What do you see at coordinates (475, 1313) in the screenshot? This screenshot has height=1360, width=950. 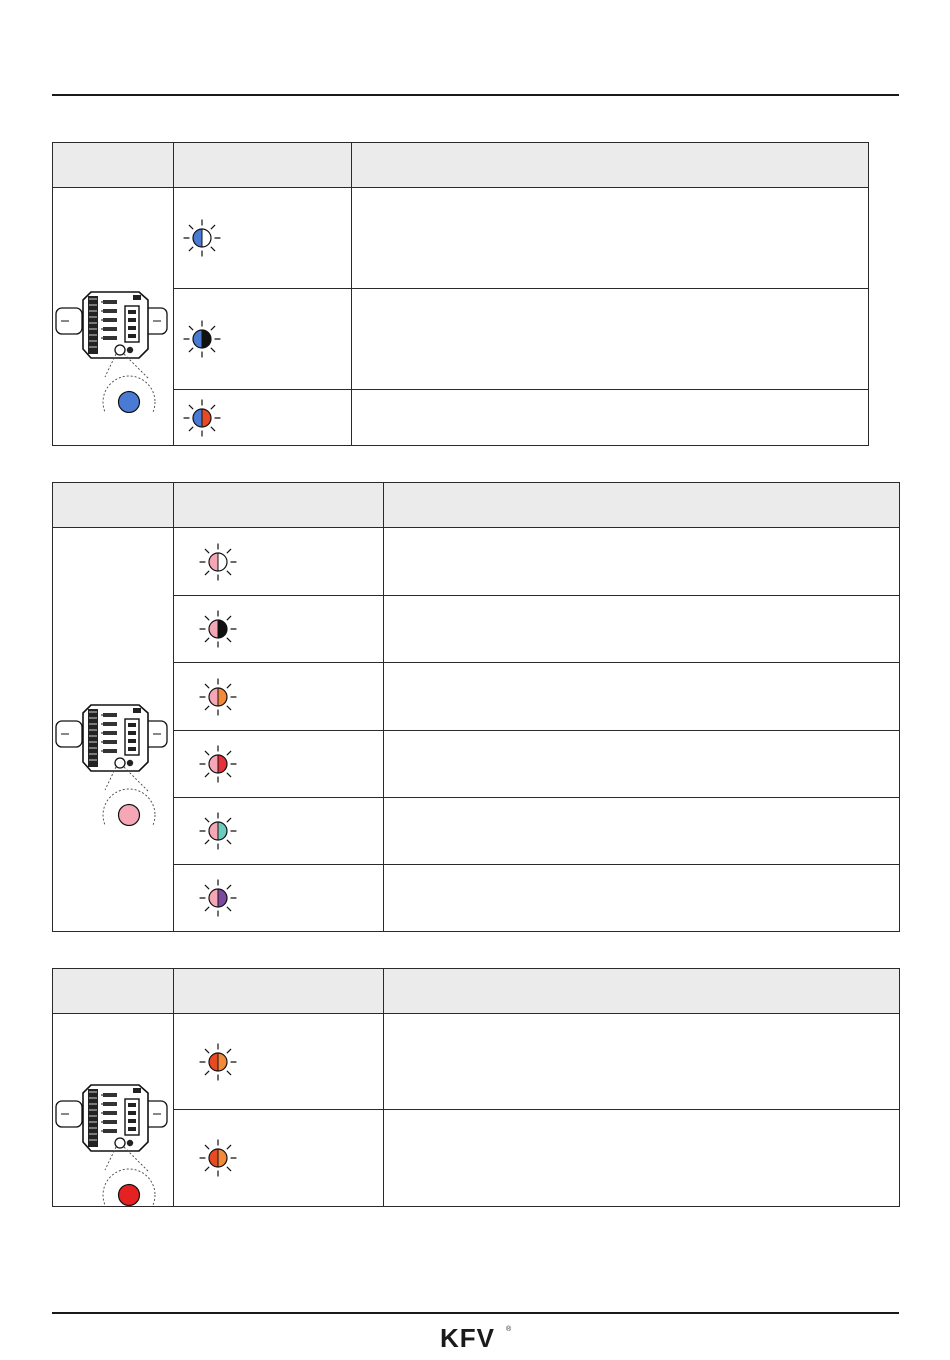 I see `footer-rule` at bounding box center [475, 1313].